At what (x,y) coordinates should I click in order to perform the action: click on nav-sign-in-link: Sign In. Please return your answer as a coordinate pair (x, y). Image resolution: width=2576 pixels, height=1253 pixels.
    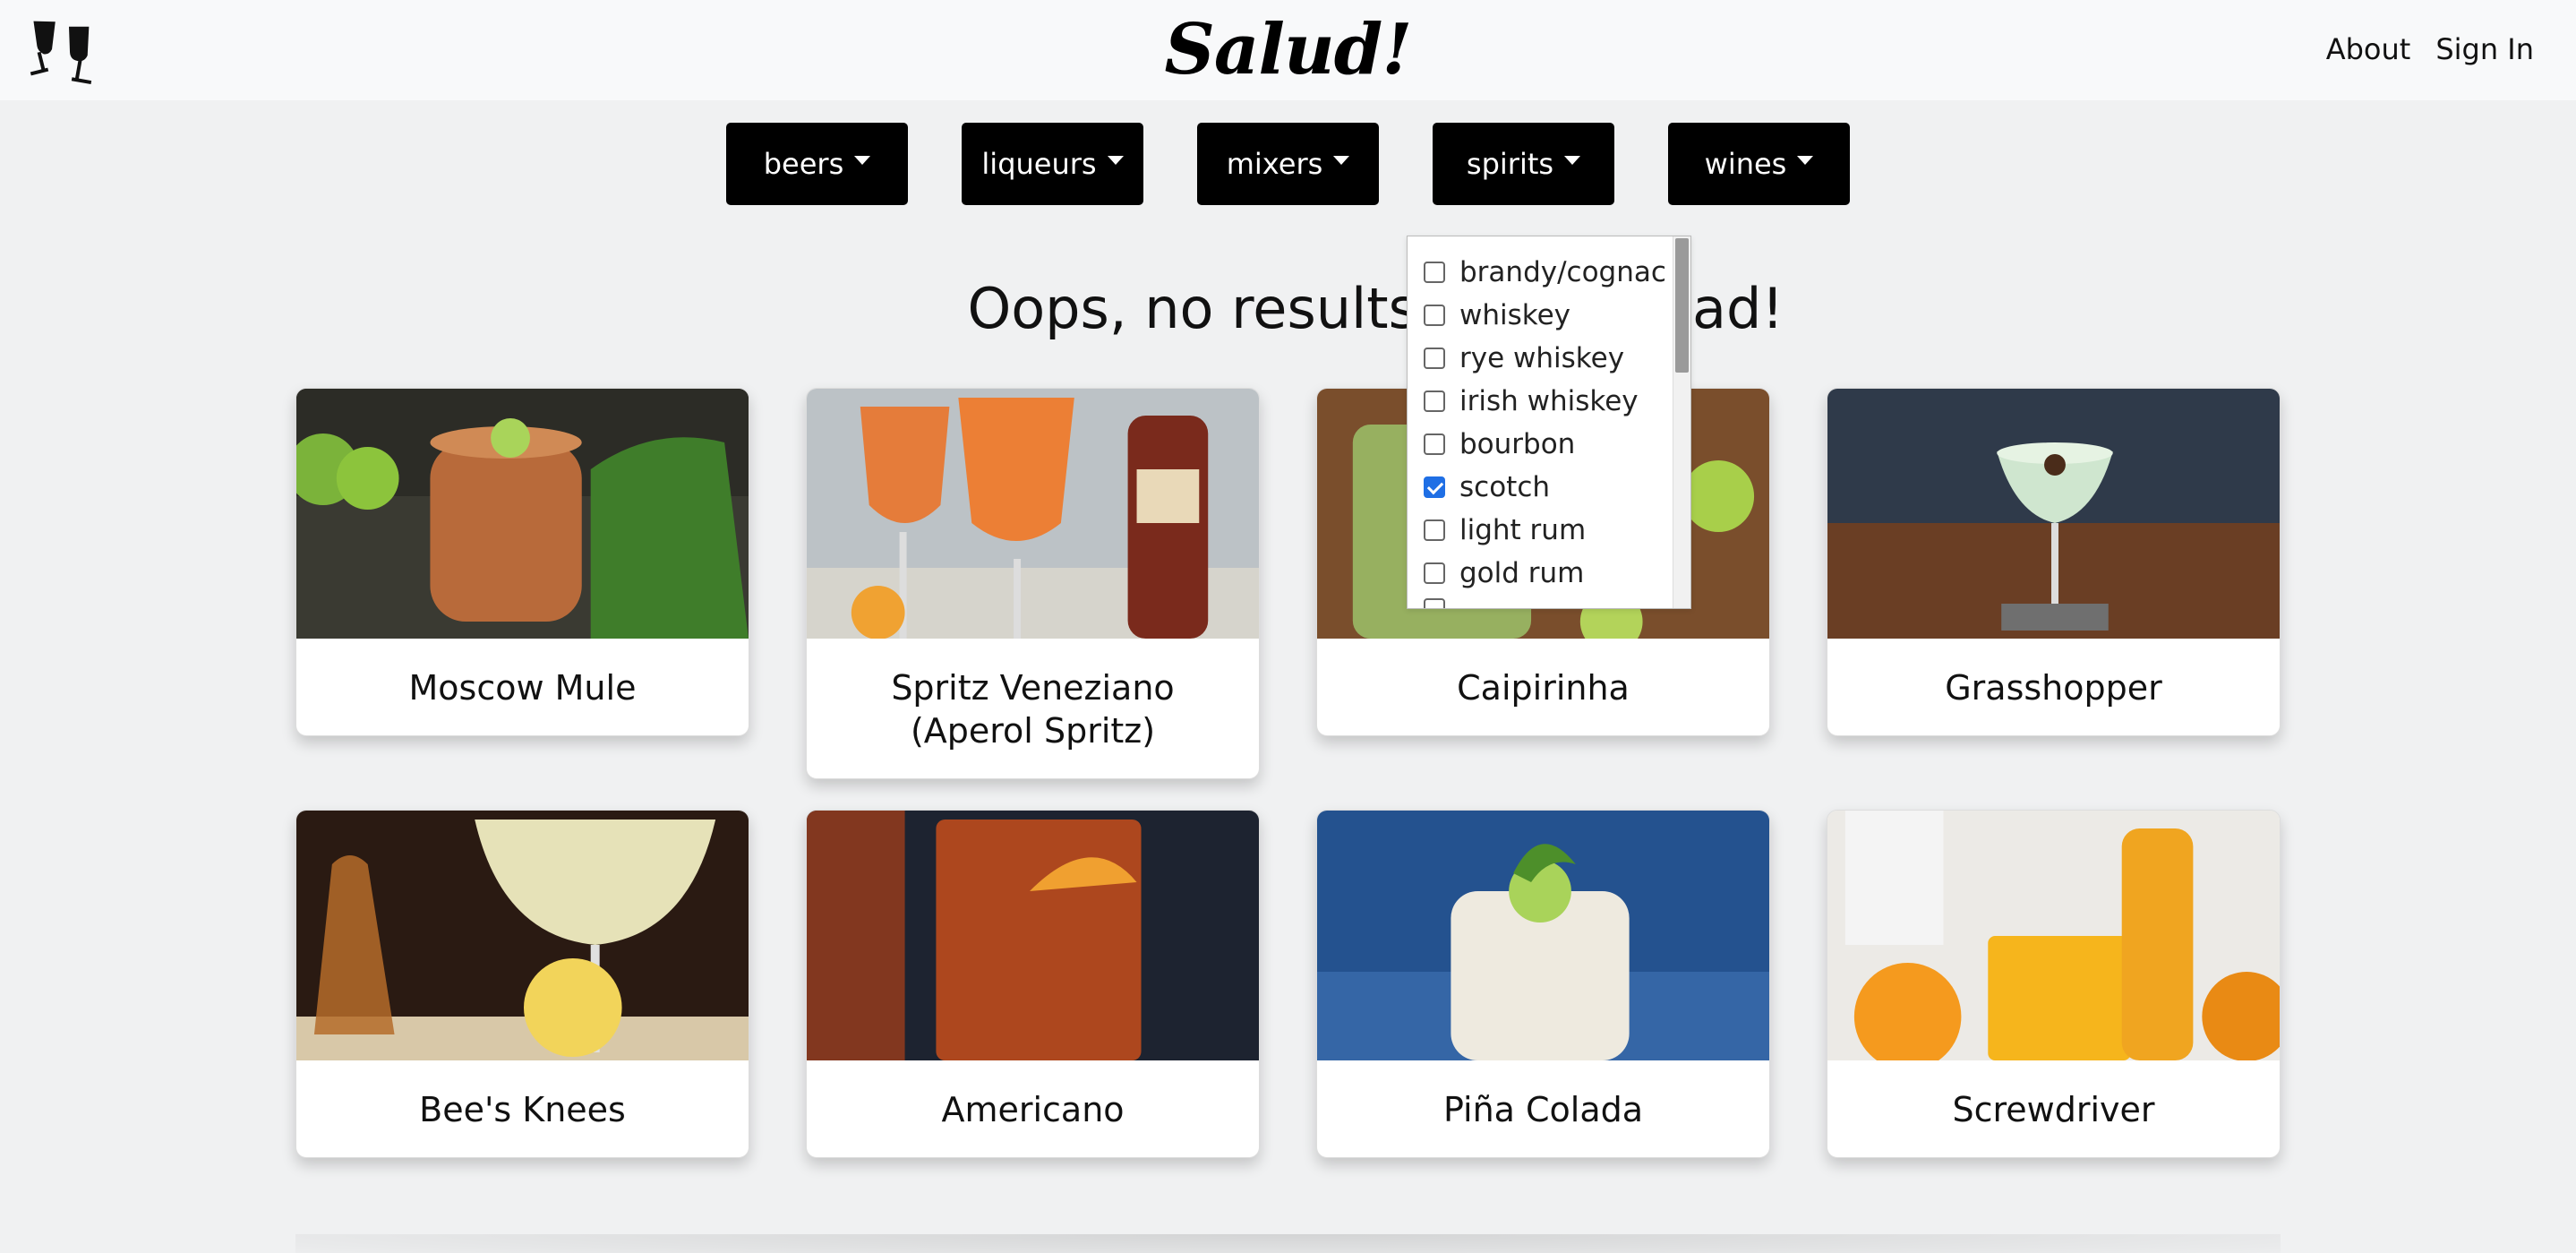
    Looking at the image, I should click on (2484, 49).